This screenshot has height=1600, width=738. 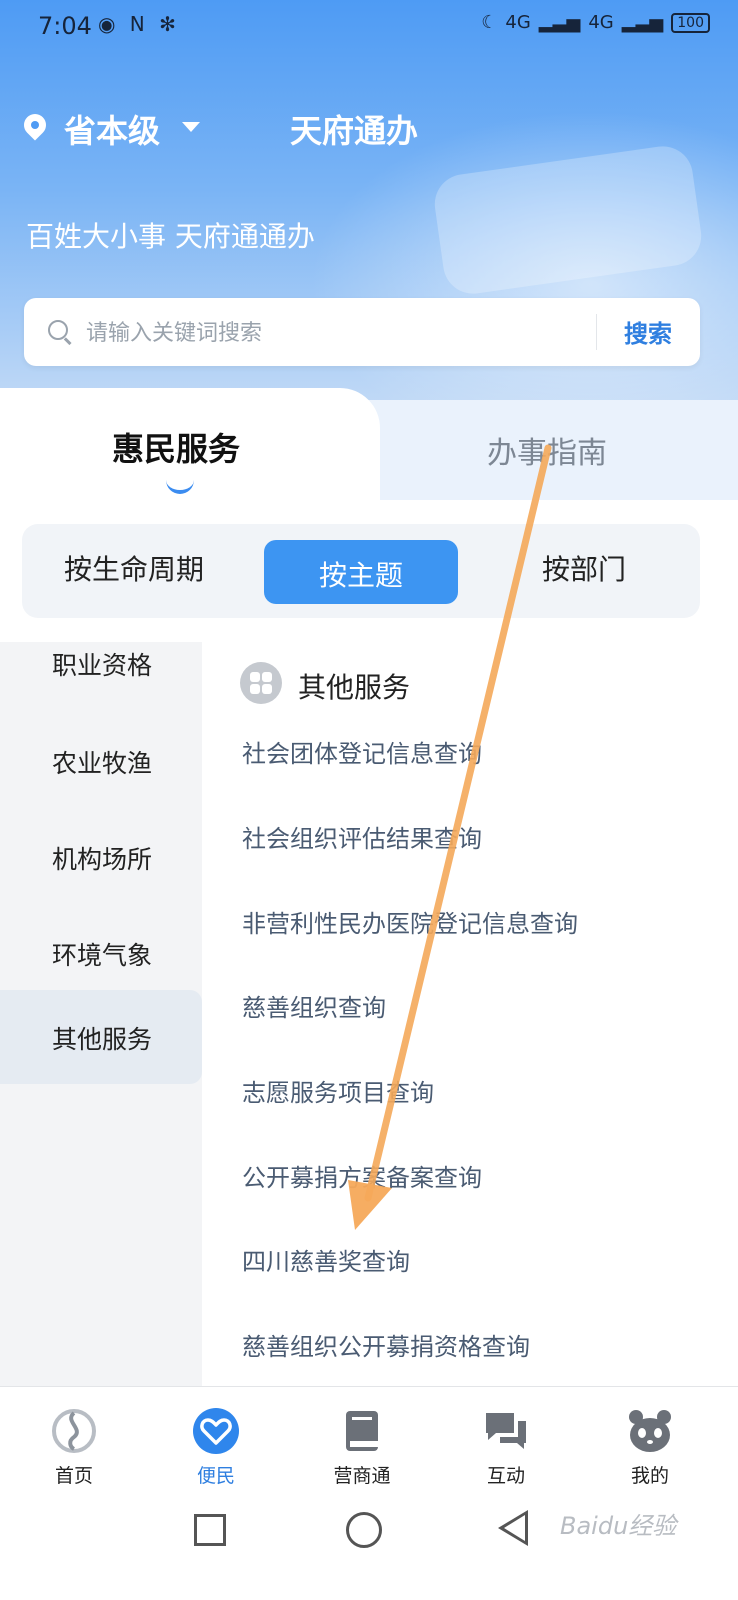 I want to click on chat-bubbles-icon, so click(x=506, y=1431).